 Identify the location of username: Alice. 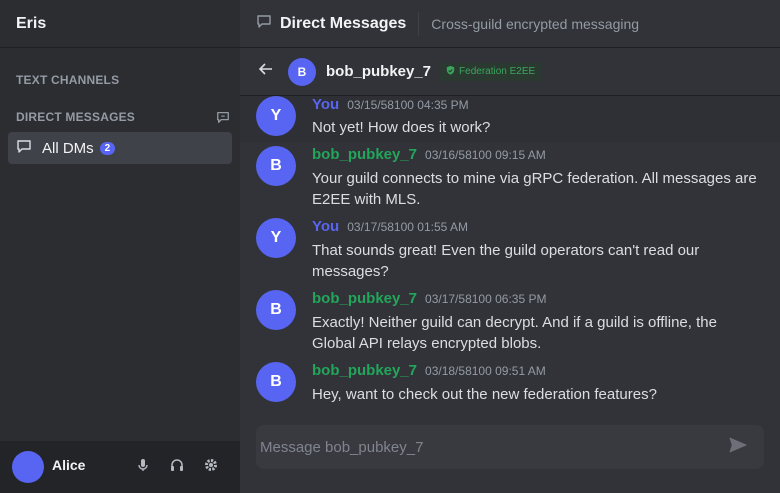
(89, 465).